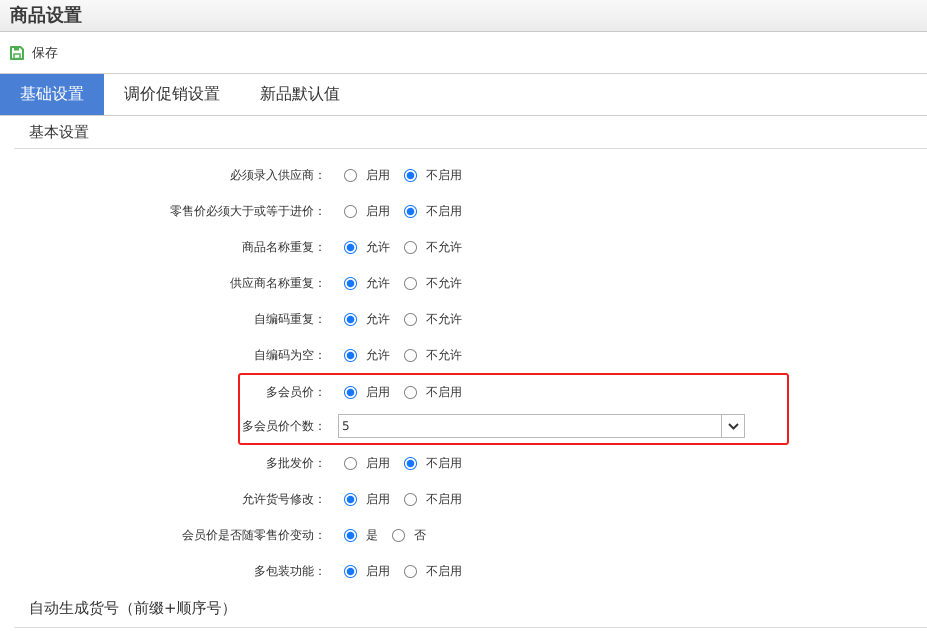  I want to click on save-button: 保存, so click(34, 53).